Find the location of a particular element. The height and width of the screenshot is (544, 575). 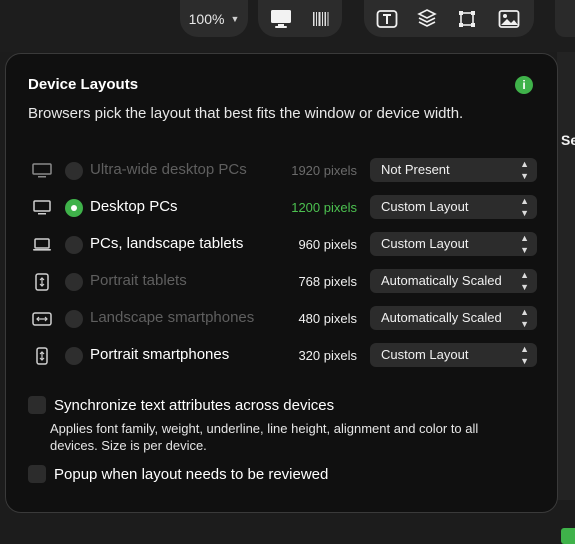

layers-icon is located at coordinates (427, 19).